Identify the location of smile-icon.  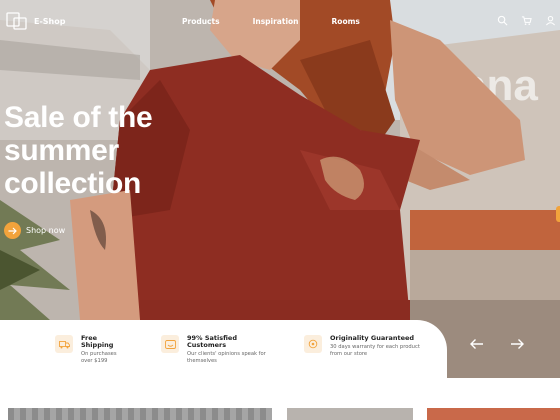
(170, 344).